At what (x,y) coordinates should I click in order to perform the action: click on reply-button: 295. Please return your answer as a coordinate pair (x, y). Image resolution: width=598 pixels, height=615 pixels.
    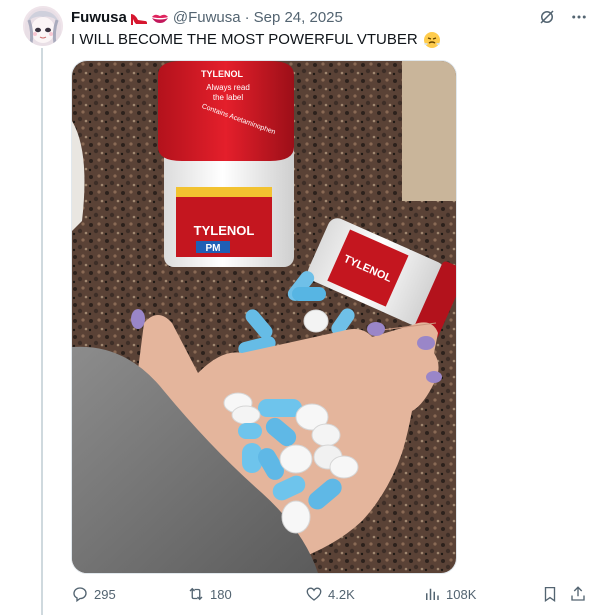
    Looking at the image, I should click on (93, 594).